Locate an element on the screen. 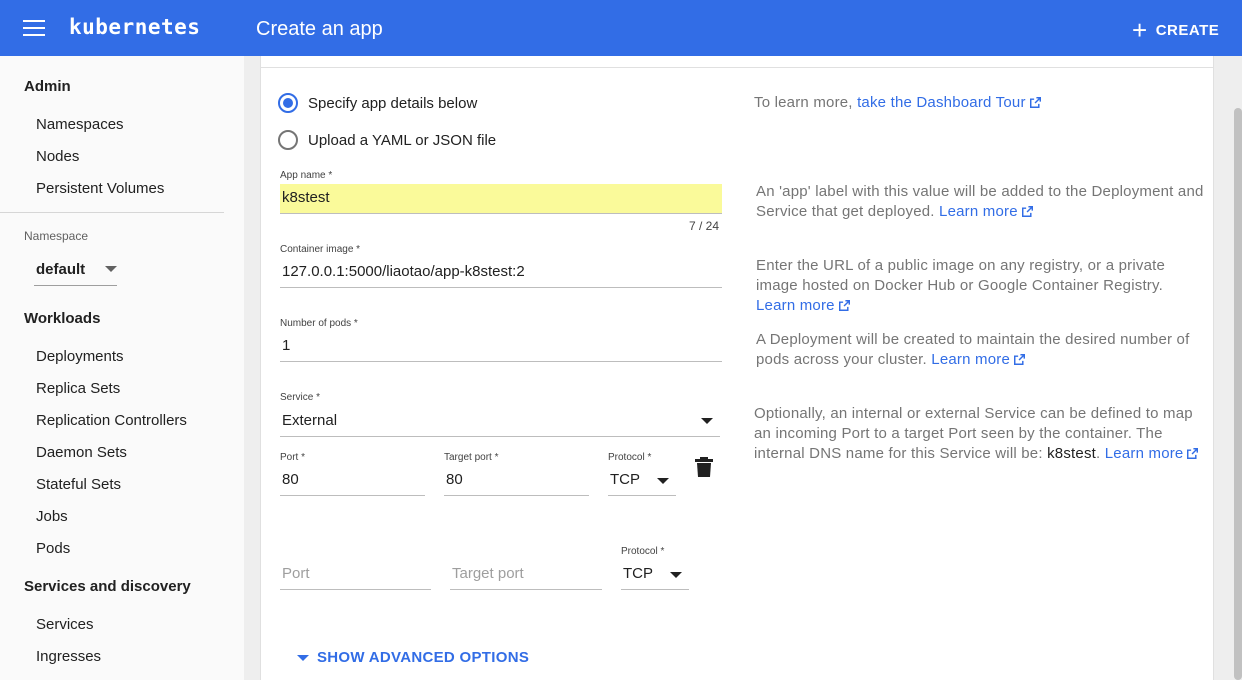 The width and height of the screenshot is (1242, 680). port-input-empty: Port is located at coordinates (355, 575).